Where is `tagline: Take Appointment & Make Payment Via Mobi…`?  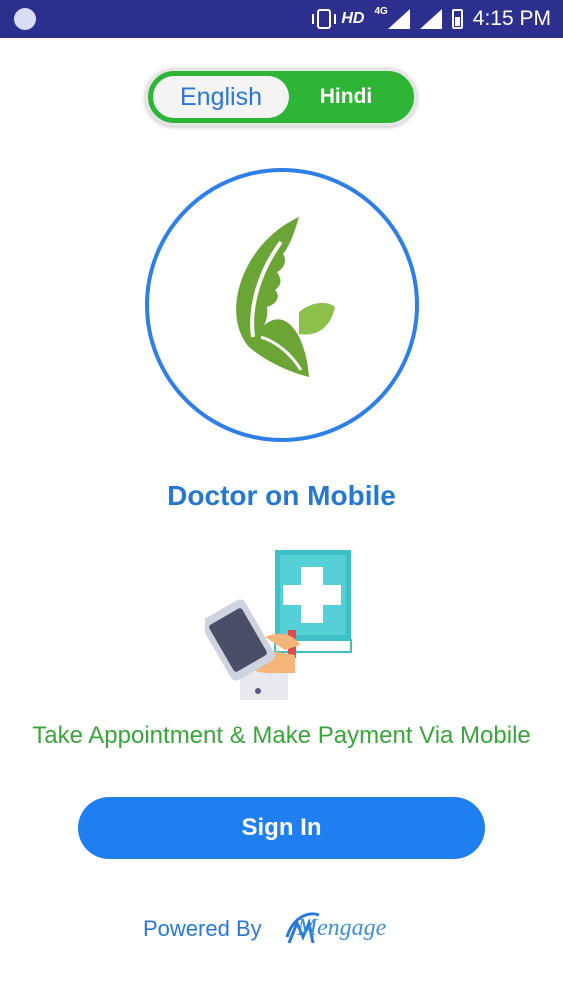
tagline: Take Appointment & Make Payment Via Mobi… is located at coordinates (281, 735).